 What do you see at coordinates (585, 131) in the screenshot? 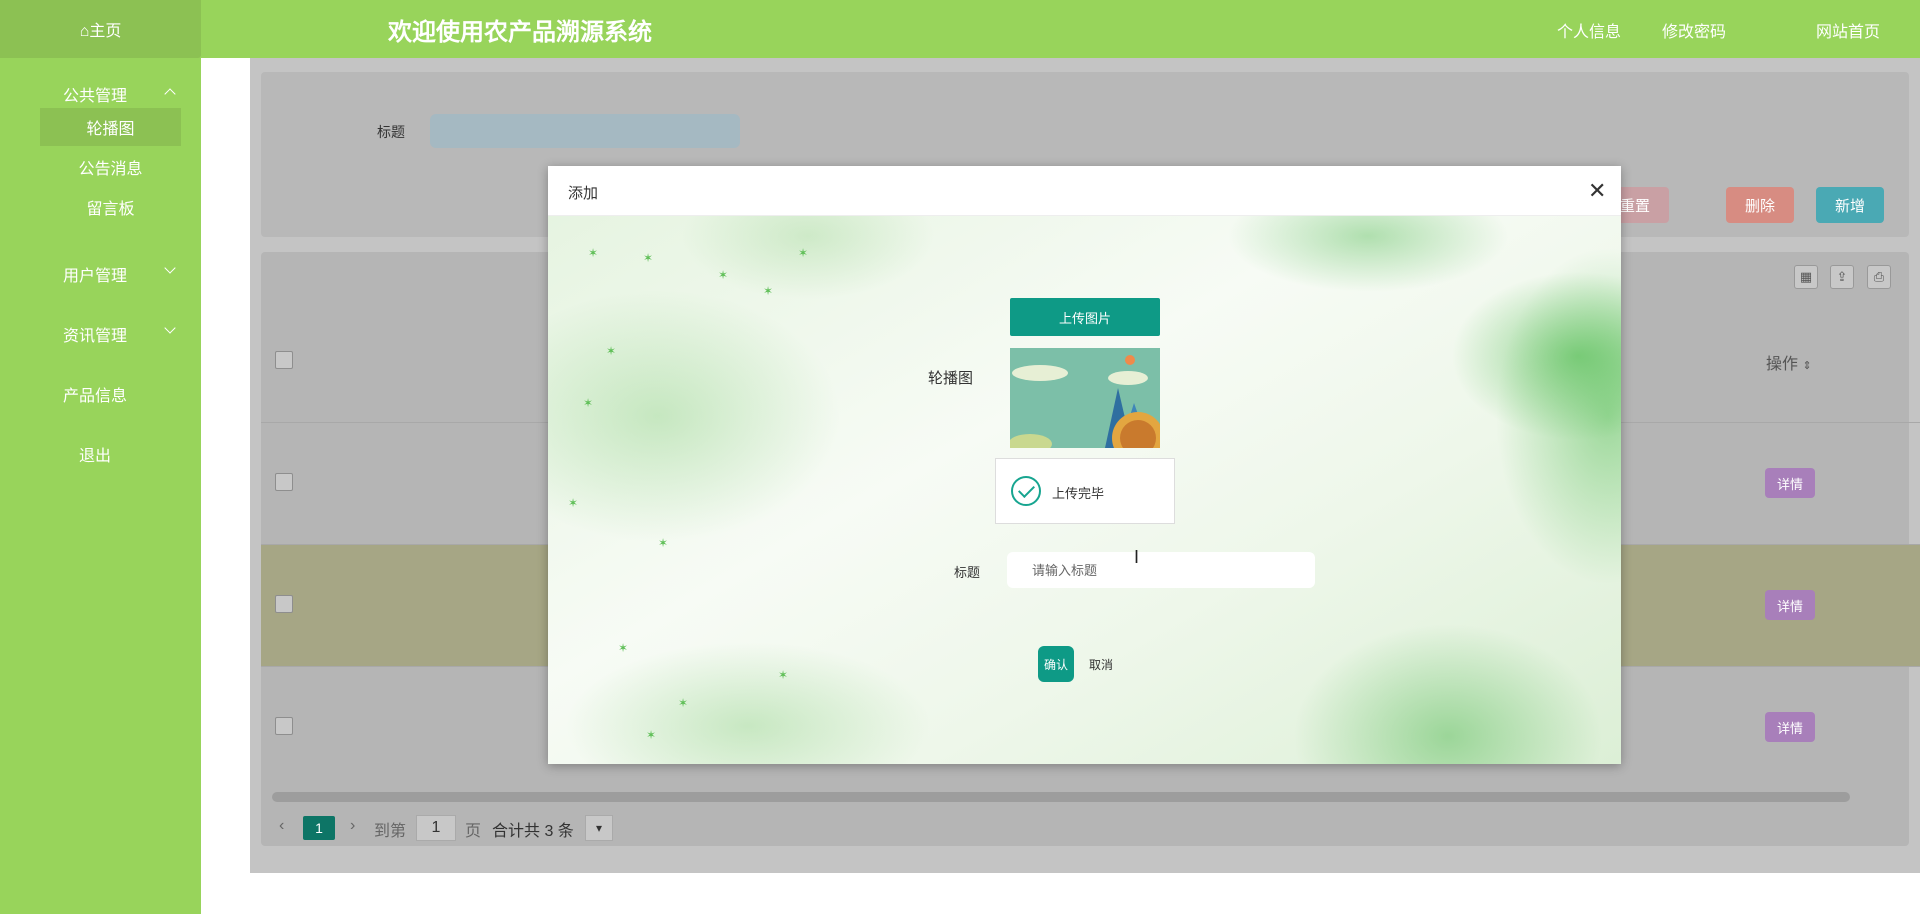
I see `search-title-input` at bounding box center [585, 131].